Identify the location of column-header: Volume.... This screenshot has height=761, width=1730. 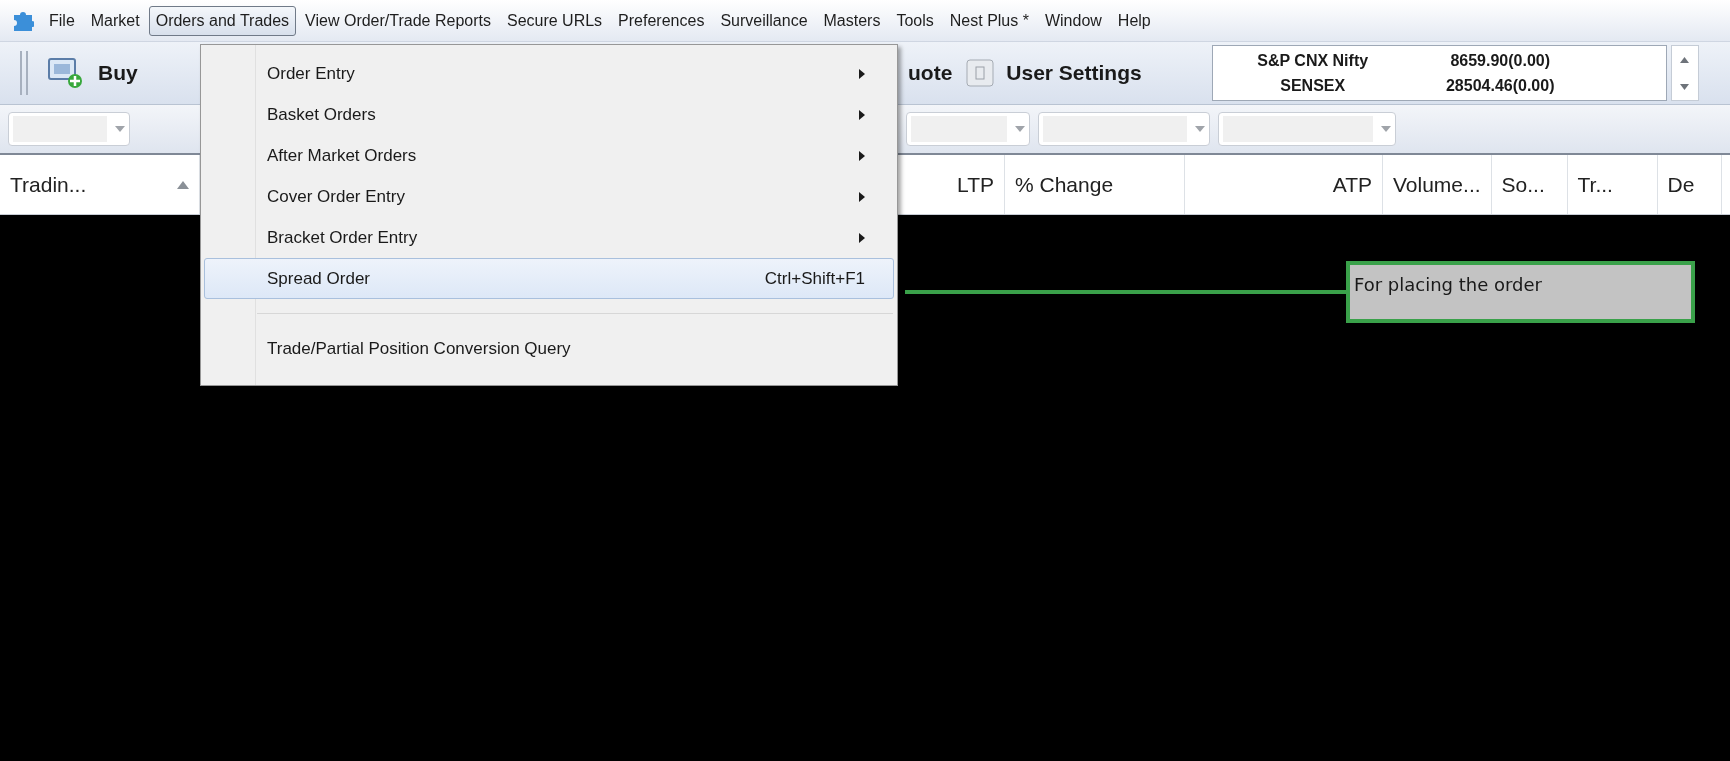
(1437, 184).